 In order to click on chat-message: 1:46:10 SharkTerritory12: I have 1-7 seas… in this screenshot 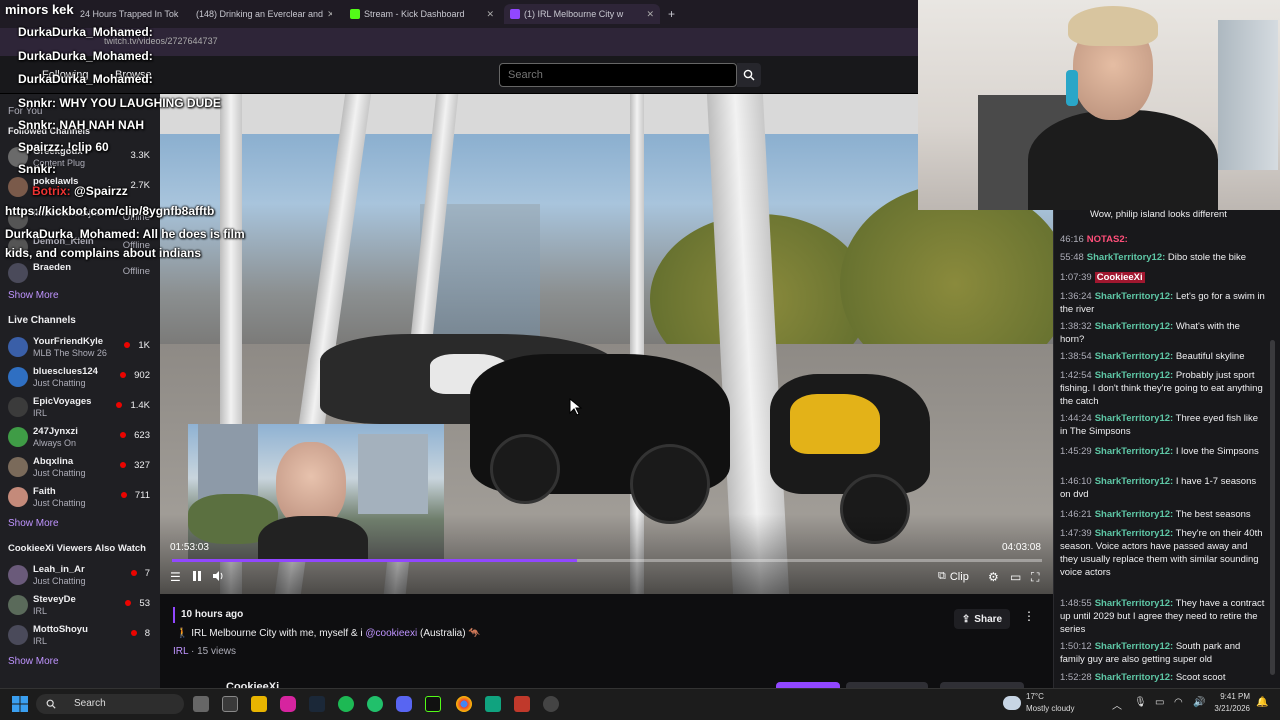, I will do `click(1158, 488)`.